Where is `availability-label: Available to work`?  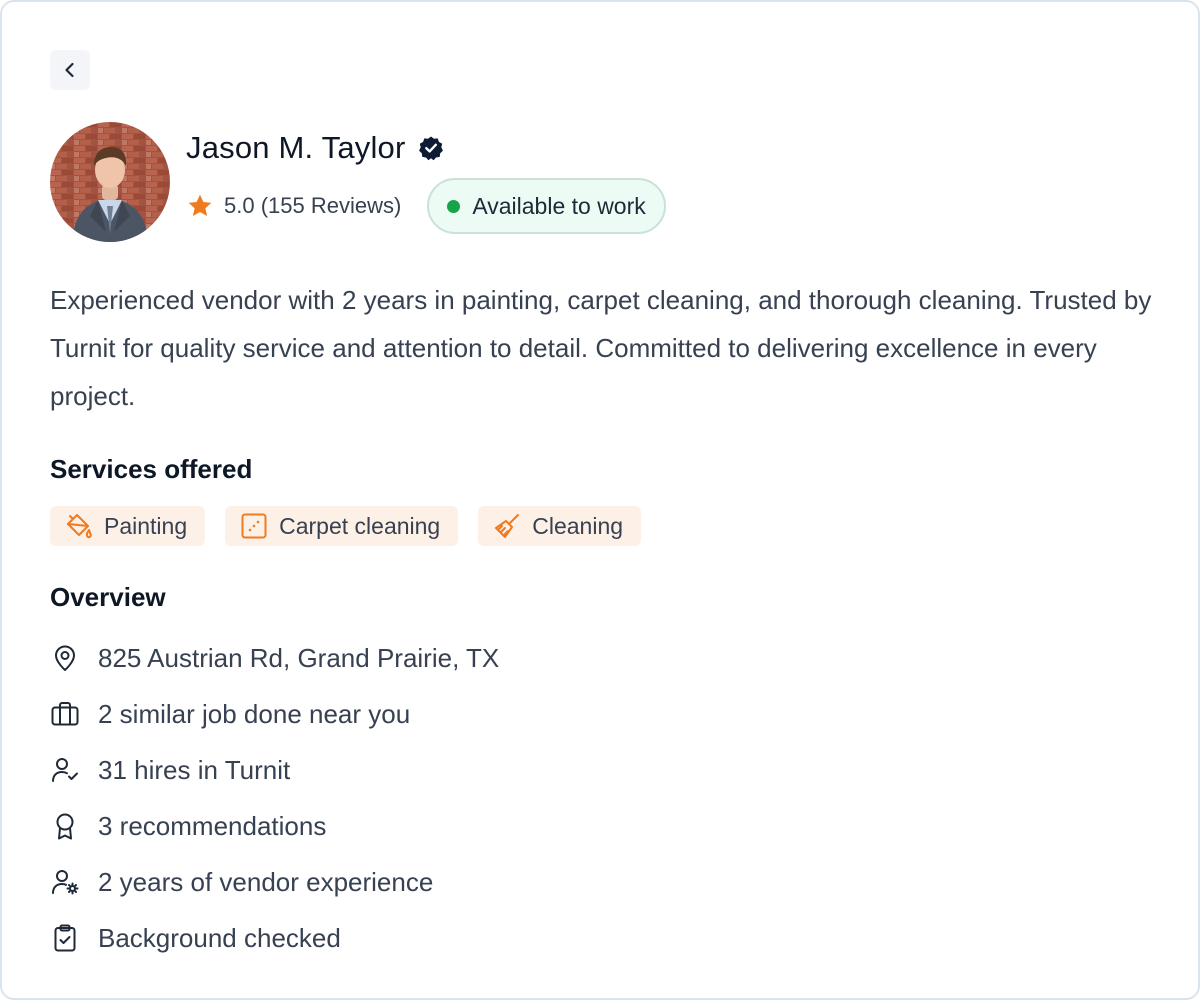 availability-label: Available to work is located at coordinates (559, 205).